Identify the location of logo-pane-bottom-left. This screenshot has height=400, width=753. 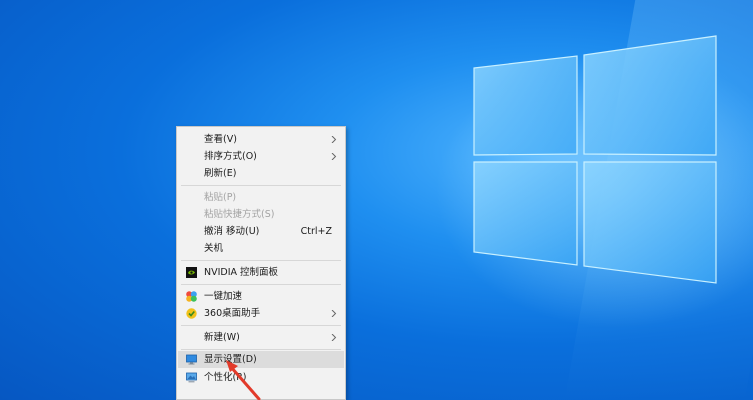
(525, 213).